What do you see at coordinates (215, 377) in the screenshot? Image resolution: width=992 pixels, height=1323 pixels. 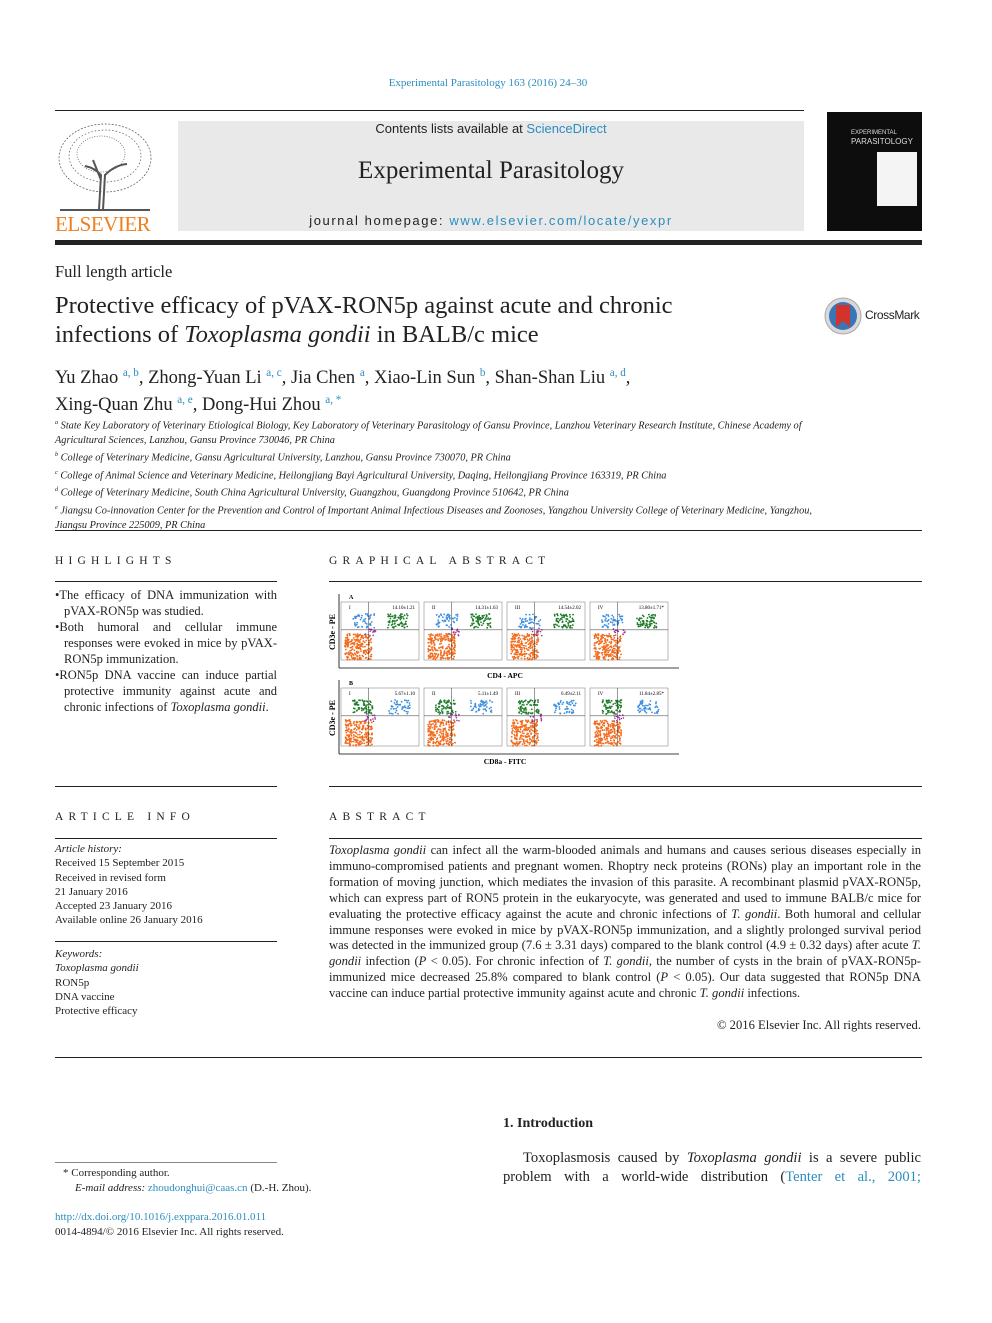 I see `author: Zhong-Yuan Li a, c` at bounding box center [215, 377].